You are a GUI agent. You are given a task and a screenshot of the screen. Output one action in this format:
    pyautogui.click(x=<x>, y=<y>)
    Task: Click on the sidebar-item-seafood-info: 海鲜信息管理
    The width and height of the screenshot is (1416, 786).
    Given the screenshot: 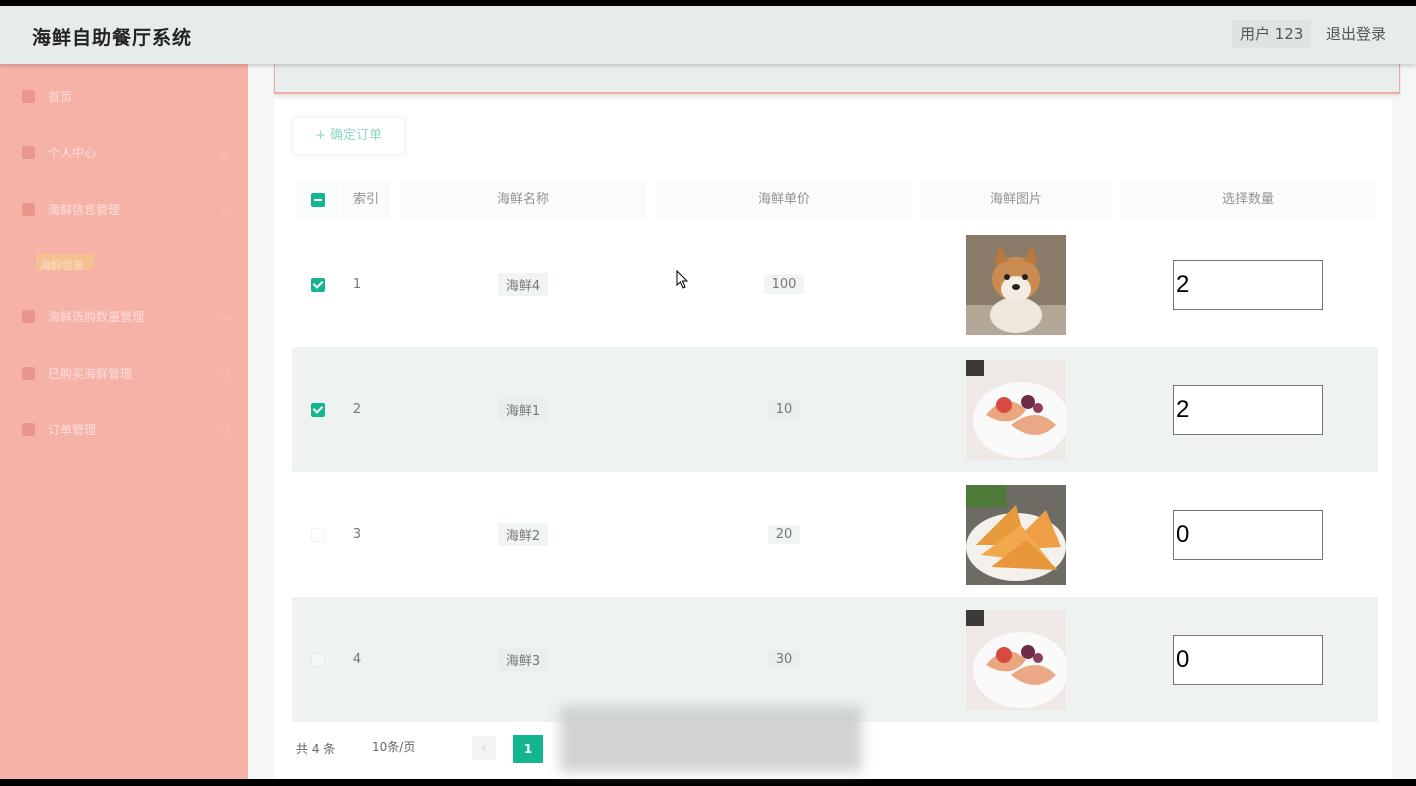 What is the action you would take?
    pyautogui.click(x=124, y=211)
    